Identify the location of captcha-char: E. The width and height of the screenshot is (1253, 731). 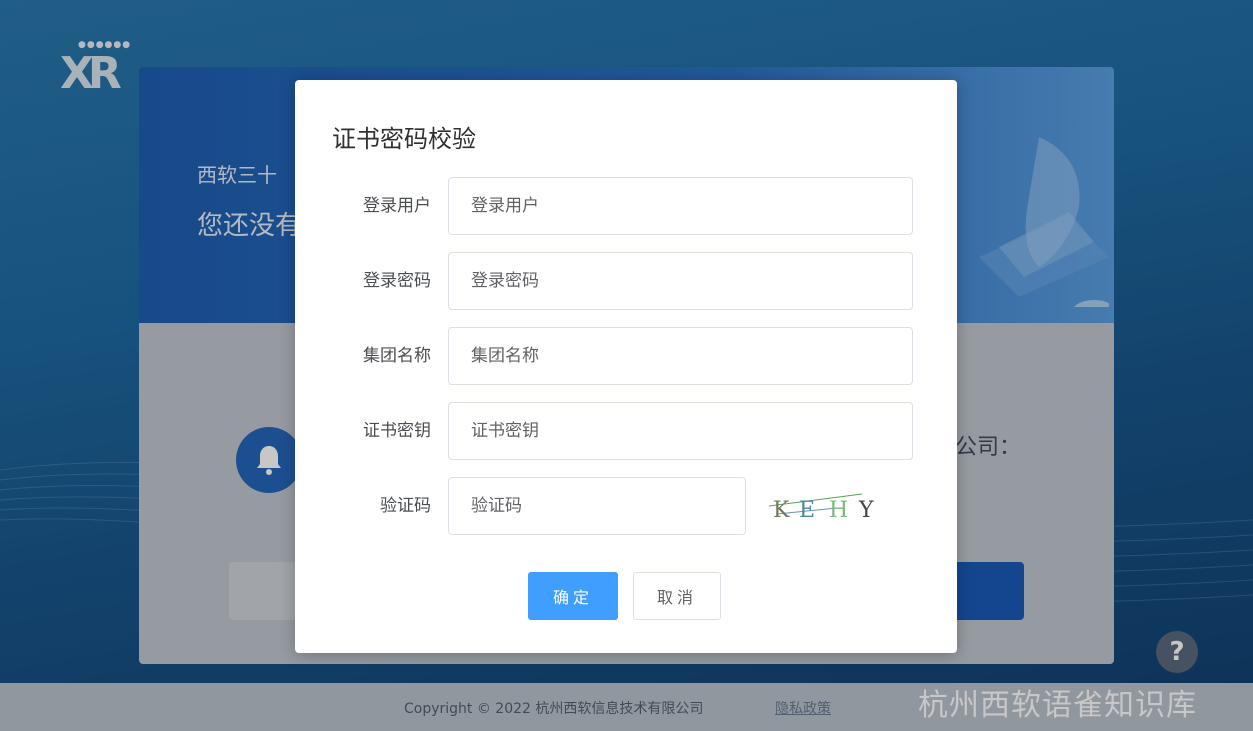
(807, 510).